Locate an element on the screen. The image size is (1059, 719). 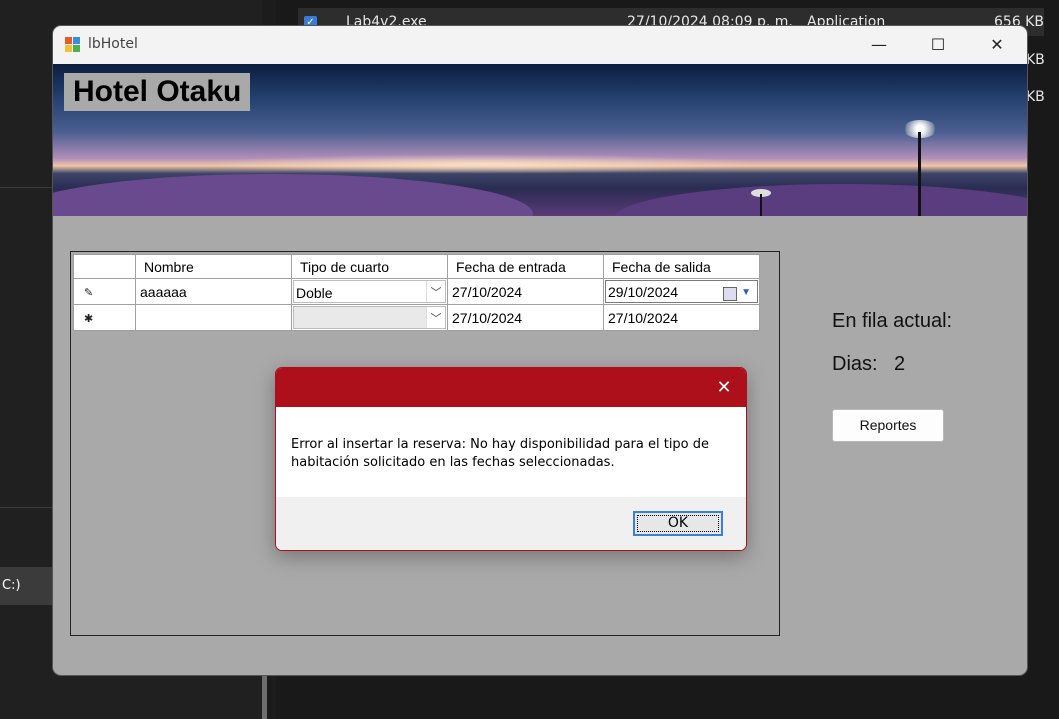
minimize-button: — is located at coordinates (879, 45).